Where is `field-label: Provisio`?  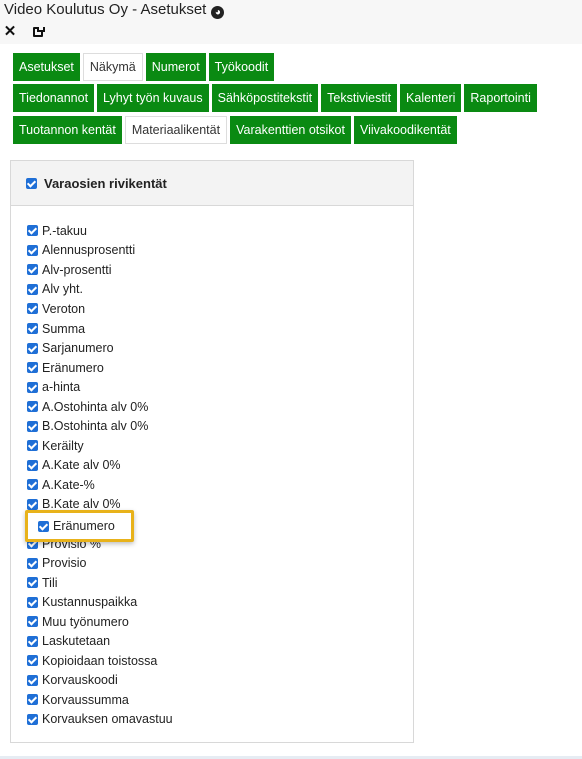 field-label: Provisio is located at coordinates (64, 563).